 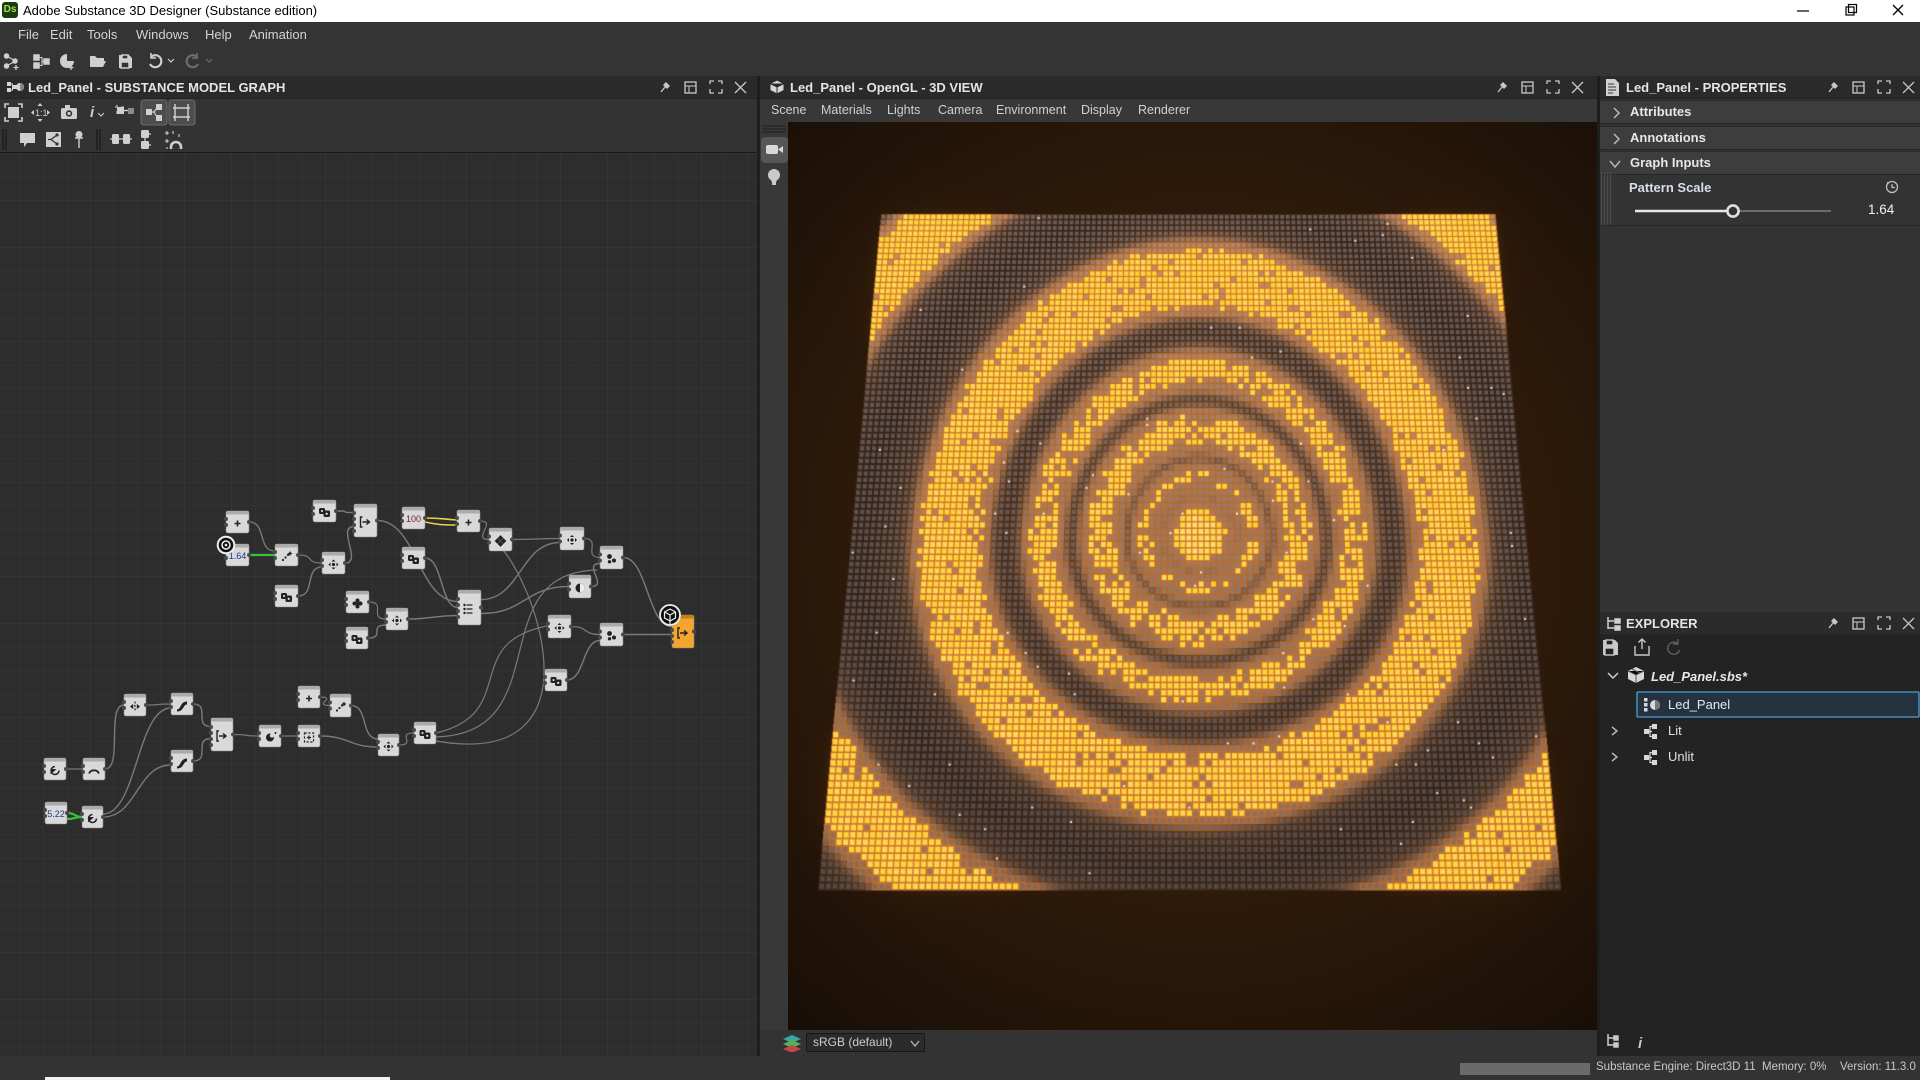 What do you see at coordinates (1681, 756) in the screenshot?
I see `svg-text: Unlit` at bounding box center [1681, 756].